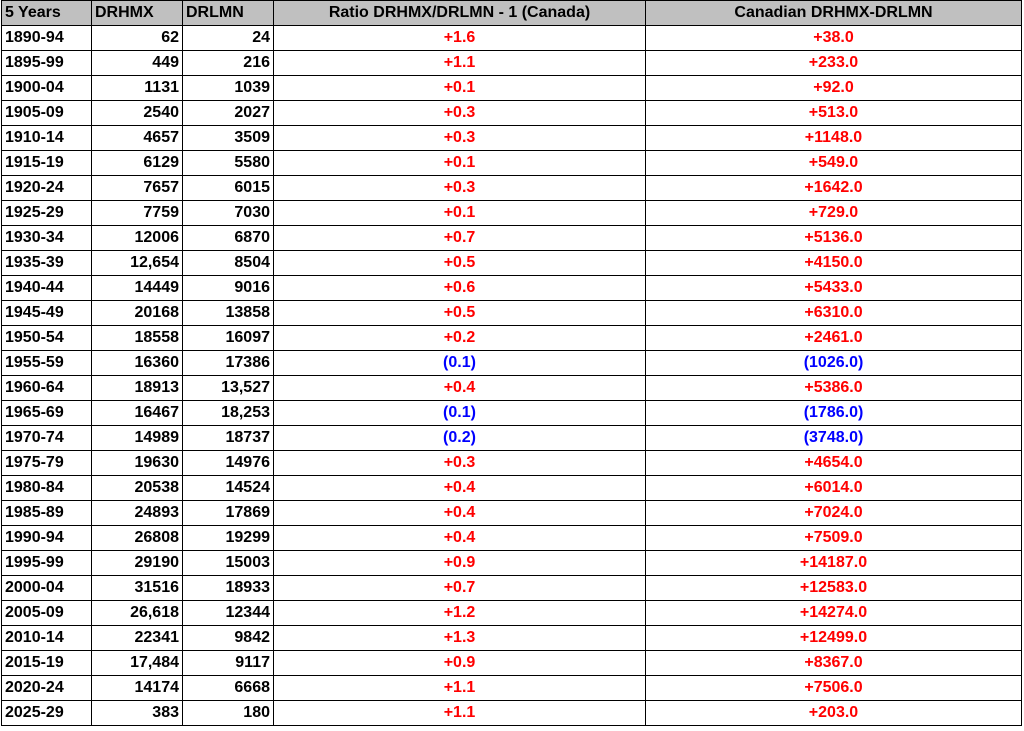 This screenshot has width=1024, height=731. What do you see at coordinates (833, 238) in the screenshot?
I see `cell-difference: +5136.0` at bounding box center [833, 238].